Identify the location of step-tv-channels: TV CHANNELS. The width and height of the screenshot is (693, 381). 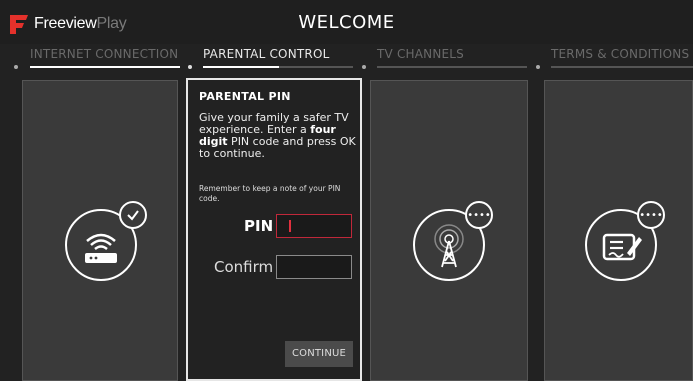
(421, 54).